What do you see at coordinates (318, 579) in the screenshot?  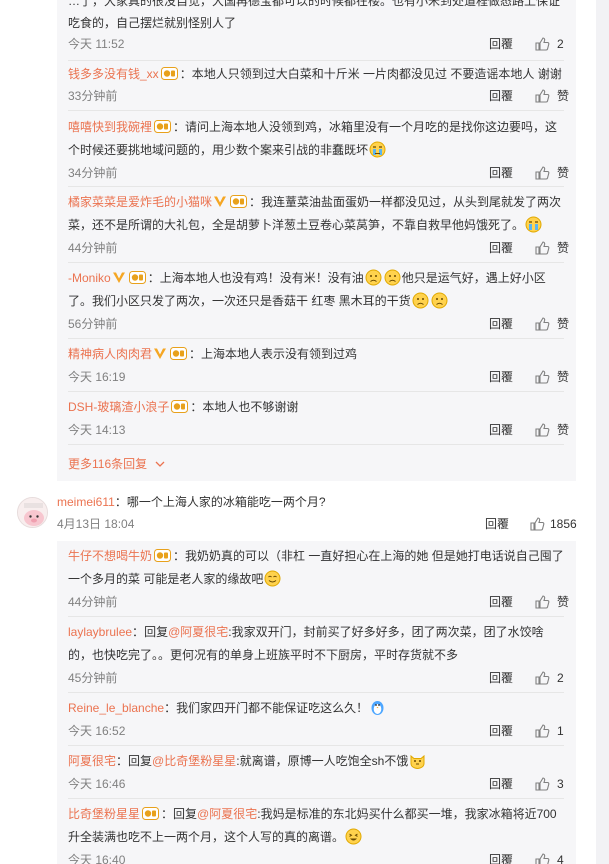 I see `comment-text: 一个多月的菜 可能是老人家的缘故吧` at bounding box center [318, 579].